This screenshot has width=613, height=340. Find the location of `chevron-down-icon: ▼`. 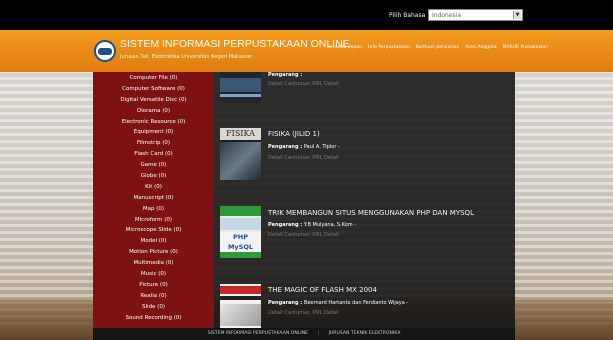

chevron-down-icon: ▼ is located at coordinates (517, 15).